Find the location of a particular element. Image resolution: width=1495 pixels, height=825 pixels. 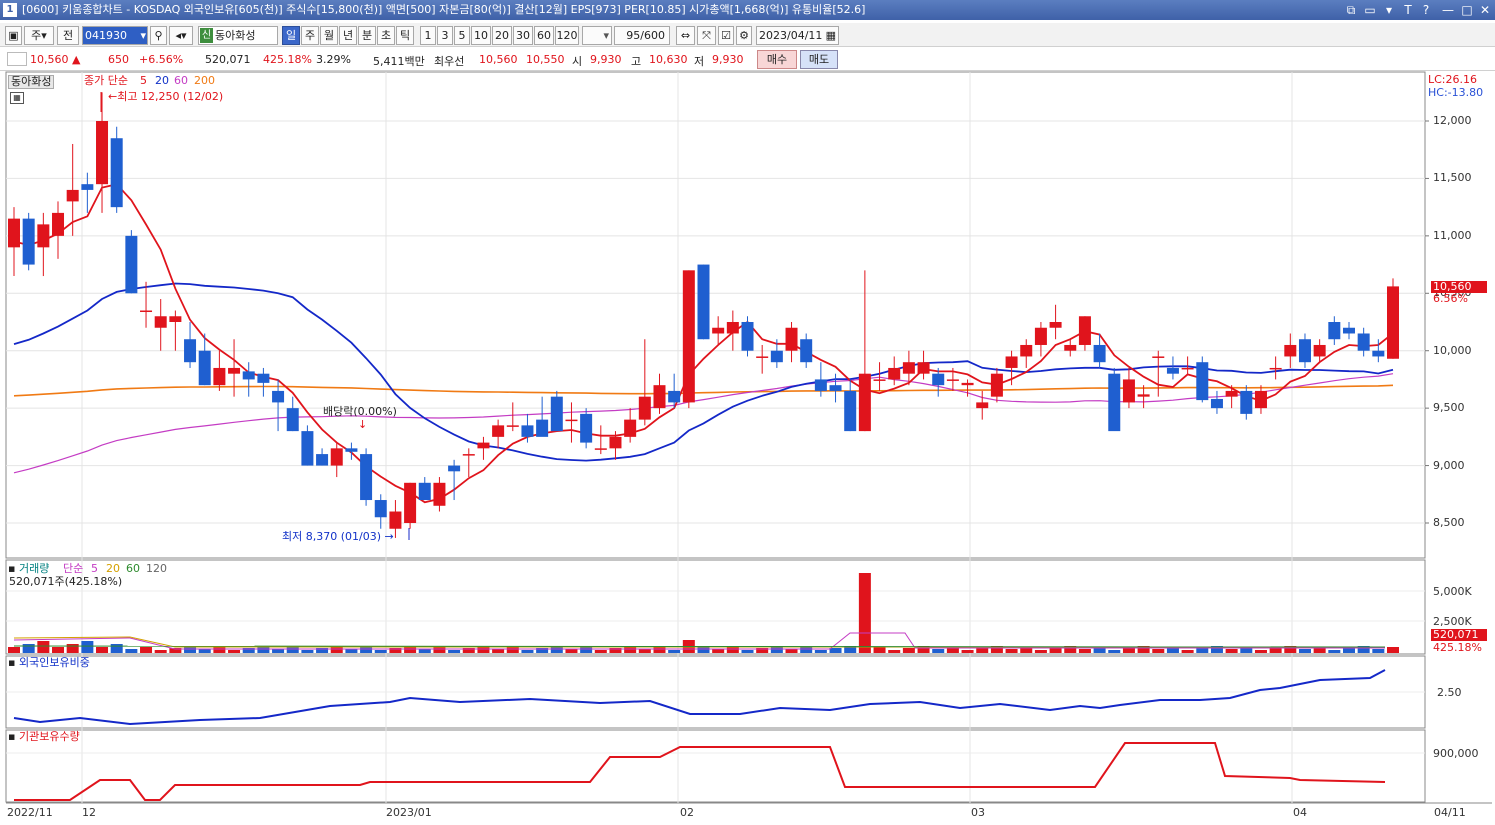

vol-ma20-label: 20 is located at coordinates (113, 569).